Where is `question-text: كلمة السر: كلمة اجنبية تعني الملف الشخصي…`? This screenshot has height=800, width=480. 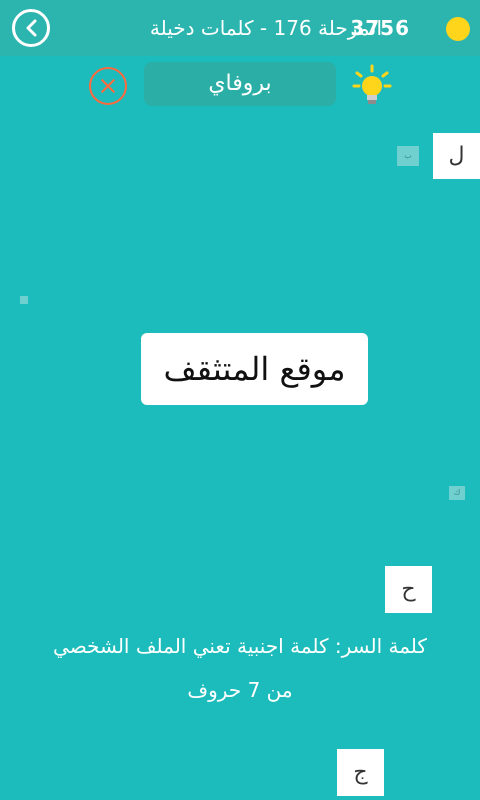
question-text: كلمة السر: كلمة اجنبية تعني الملف الشخصي… is located at coordinates (240, 668).